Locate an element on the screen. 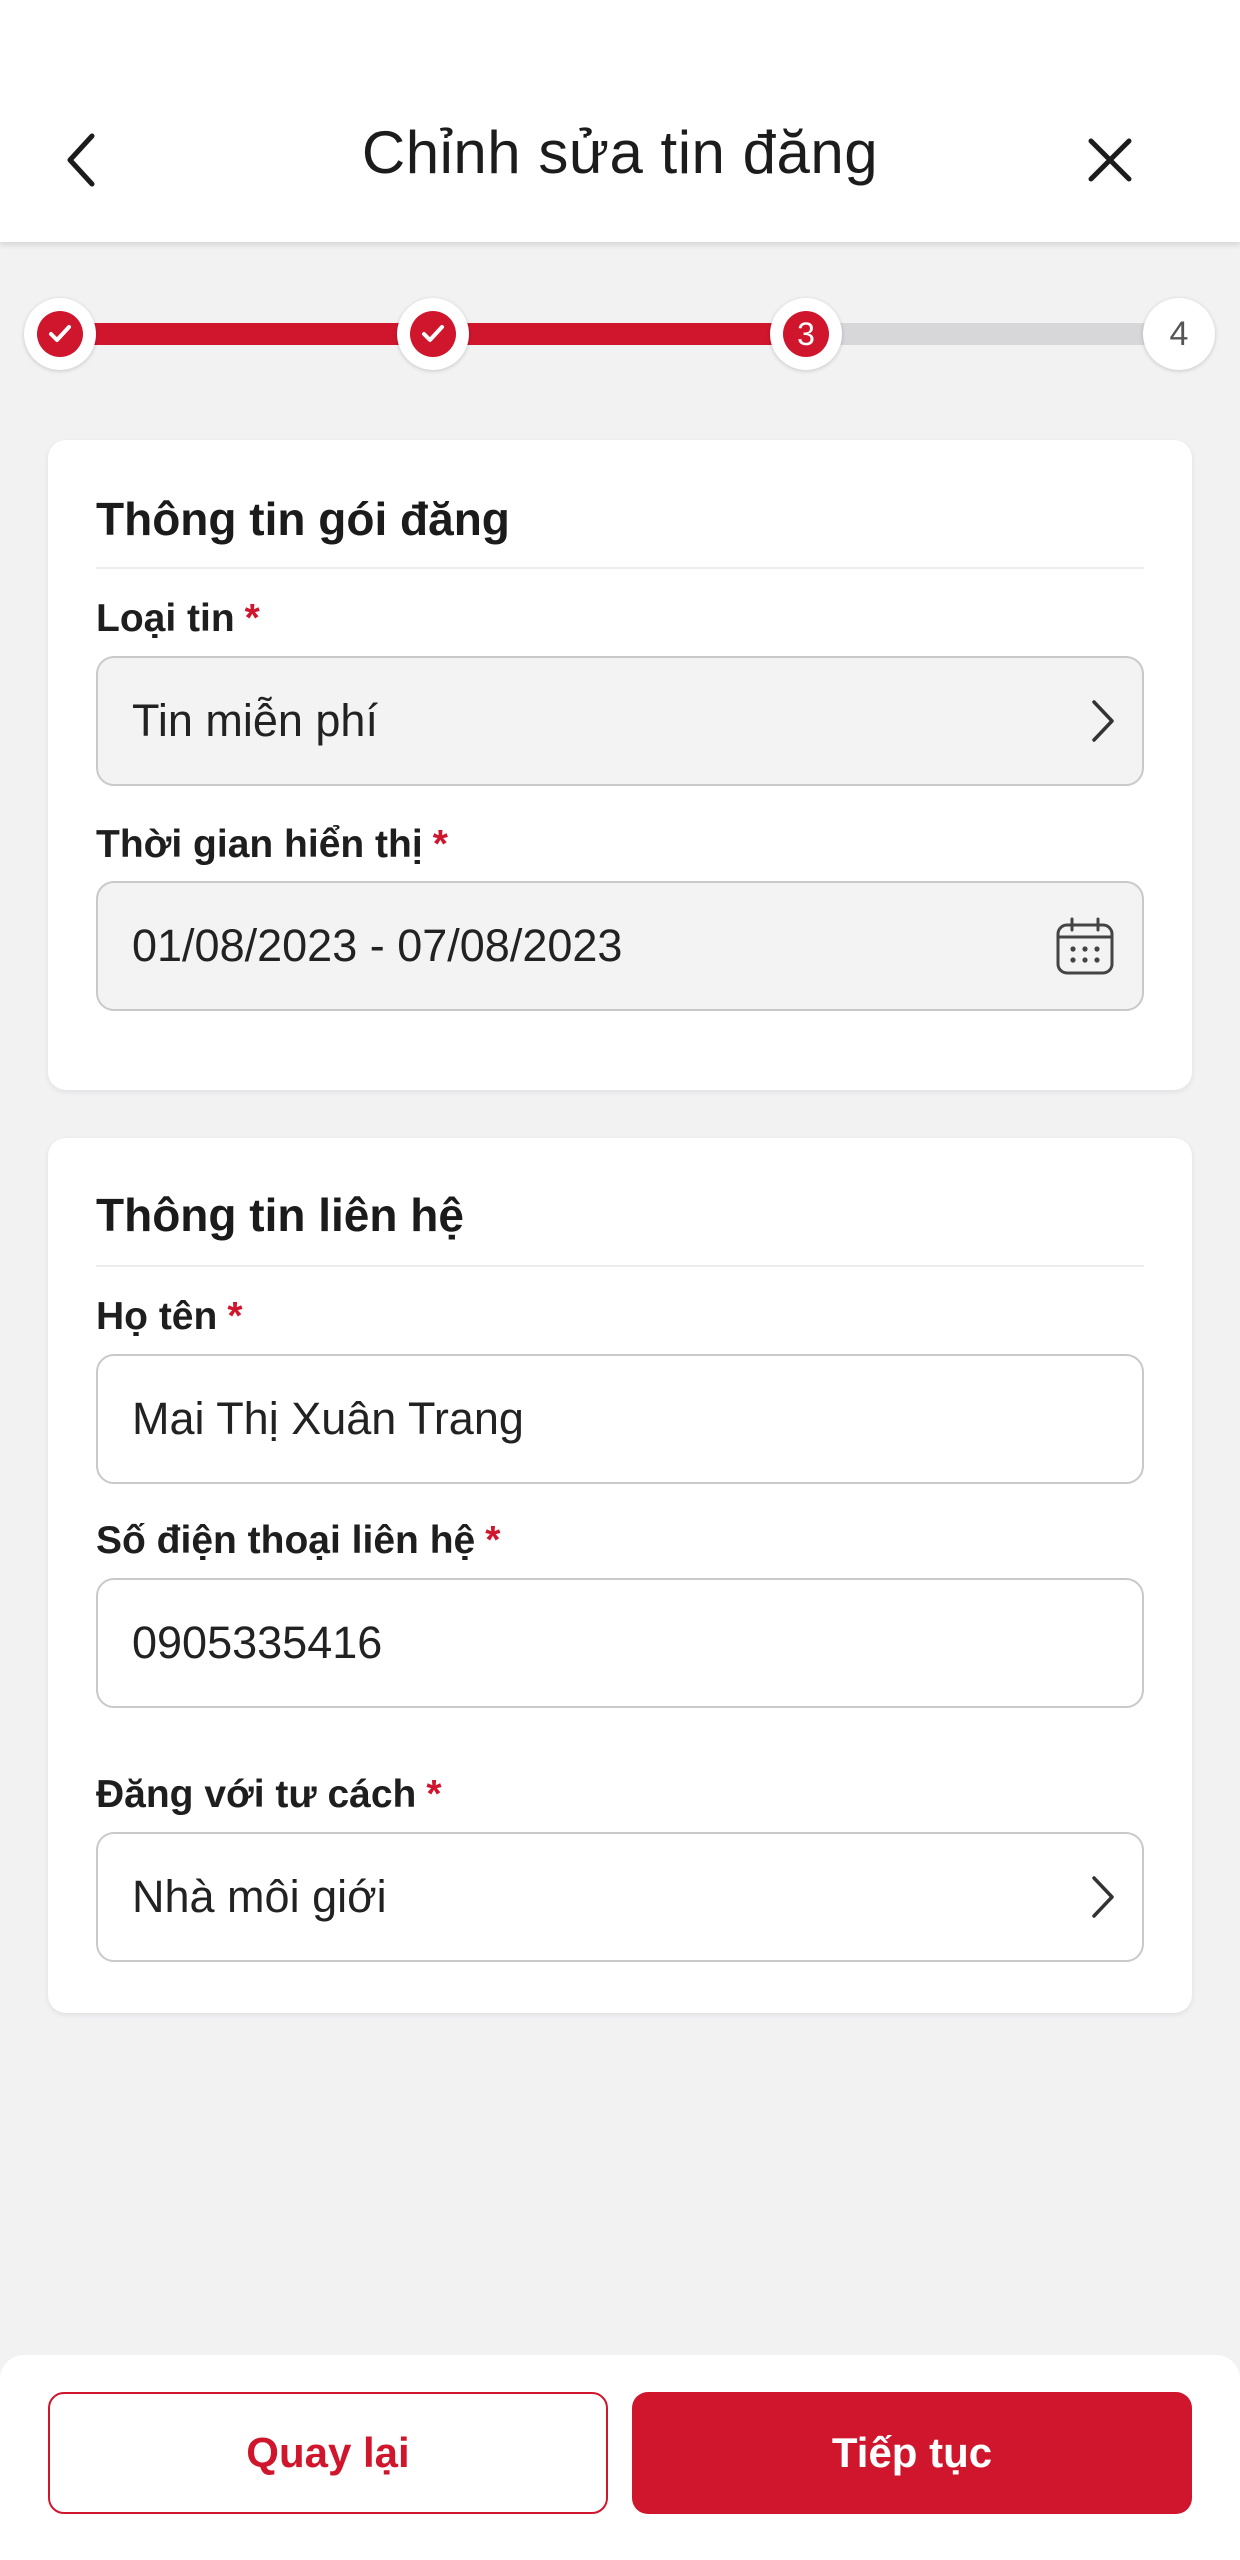 Image resolution: width=1240 pixels, height=2560 pixels. full-name-input: Mai Thị Xuân Trang is located at coordinates (620, 1419).